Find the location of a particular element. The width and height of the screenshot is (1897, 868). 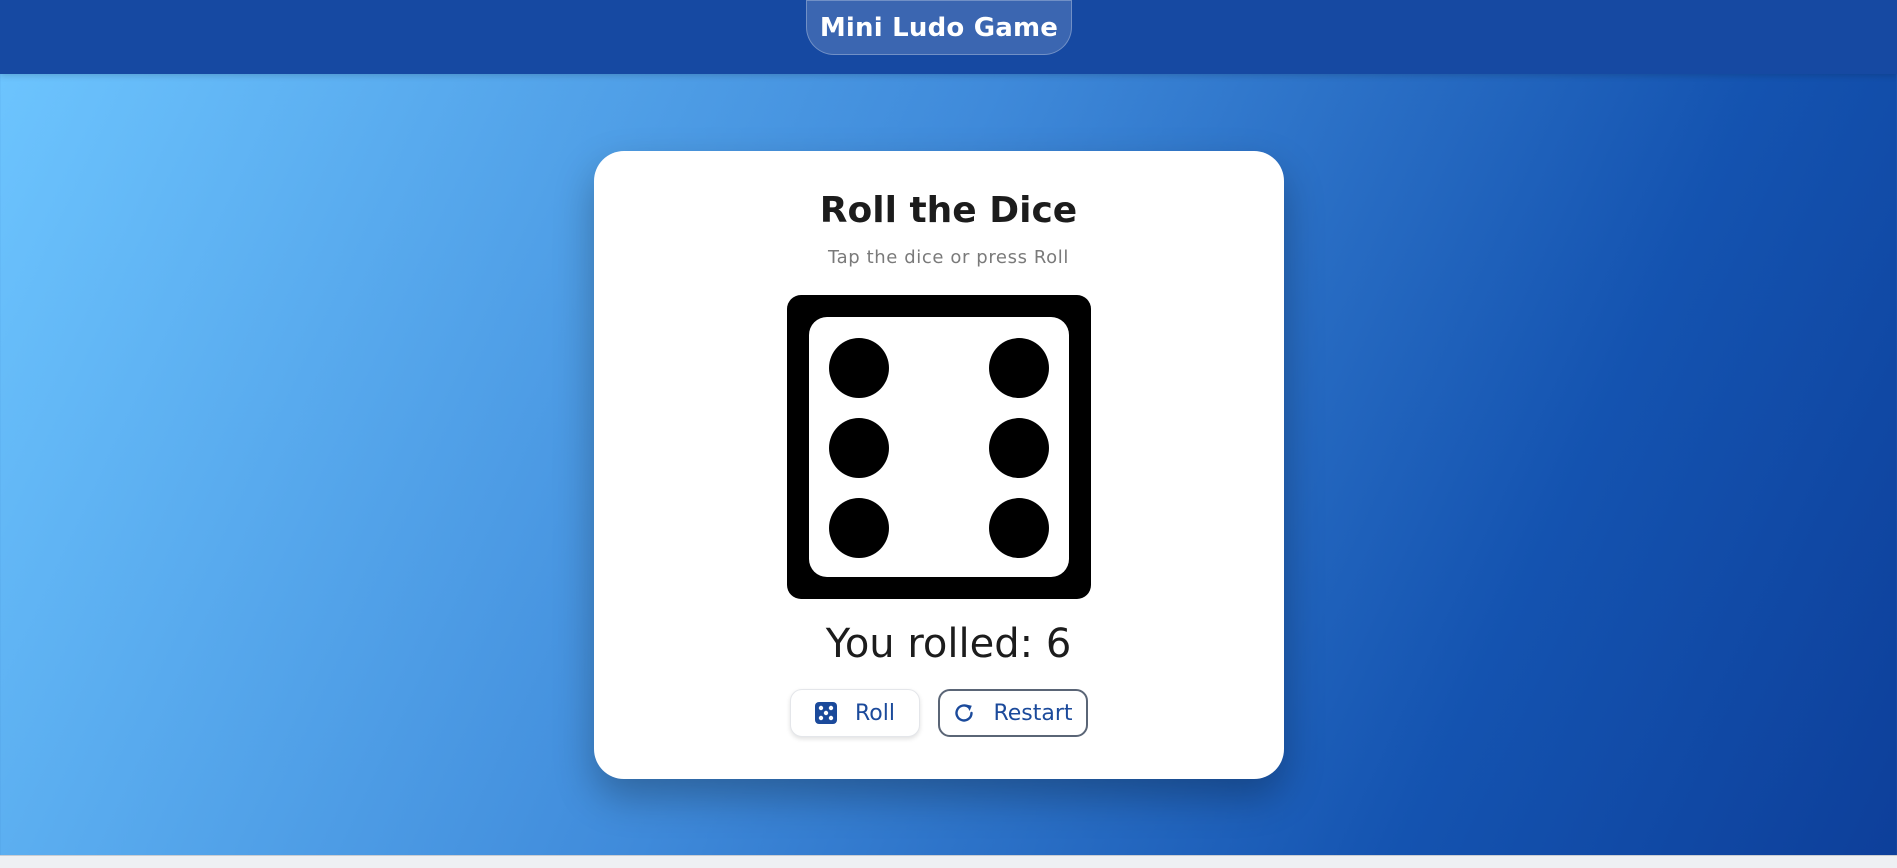

top-app-bar: Mini Ludo Game is located at coordinates (948, 37).